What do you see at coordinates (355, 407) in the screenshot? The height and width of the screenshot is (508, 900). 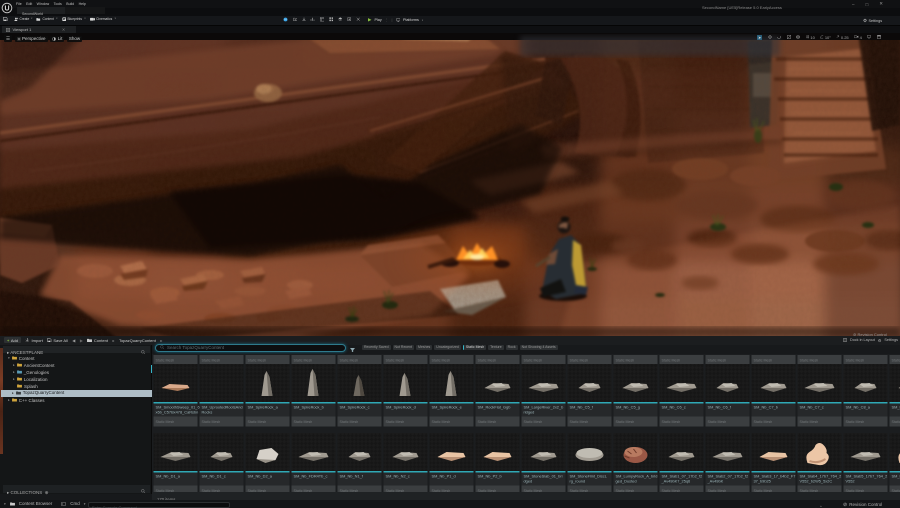 I see `svg-text: SM_SpireRock_c` at bounding box center [355, 407].